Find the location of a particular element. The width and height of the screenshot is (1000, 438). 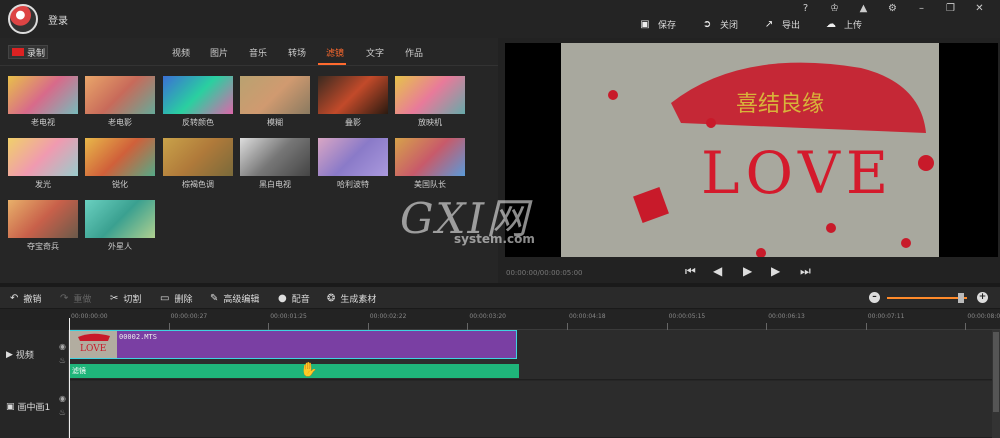

save-button: ▣ 保存 is located at coordinates (658, 24).